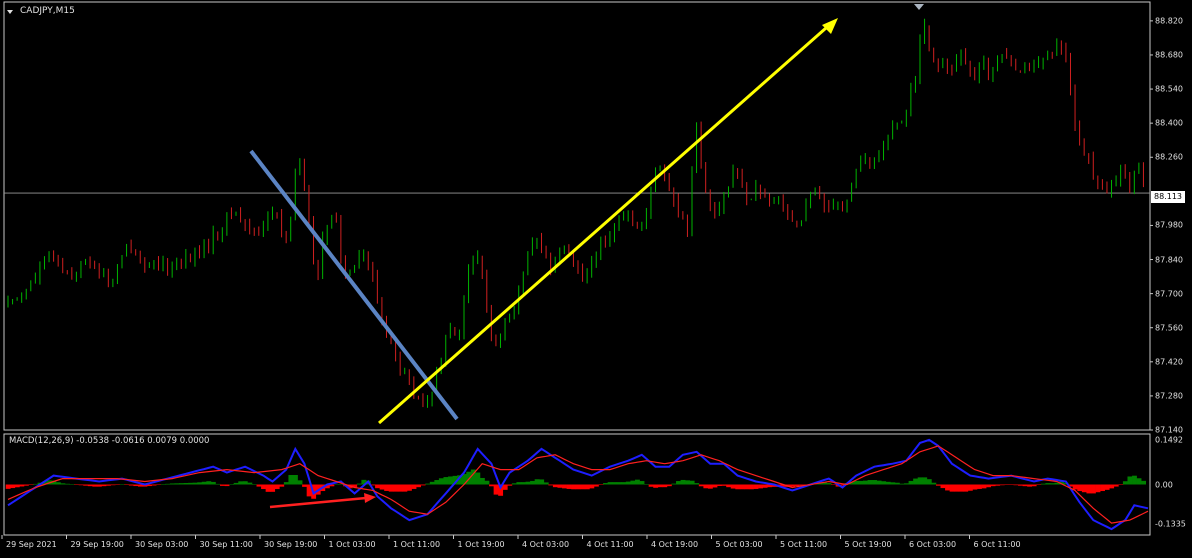  What do you see at coordinates (162, 544) in the screenshot?
I see `time-axis-tick: 30 Sep 03:00` at bounding box center [162, 544].